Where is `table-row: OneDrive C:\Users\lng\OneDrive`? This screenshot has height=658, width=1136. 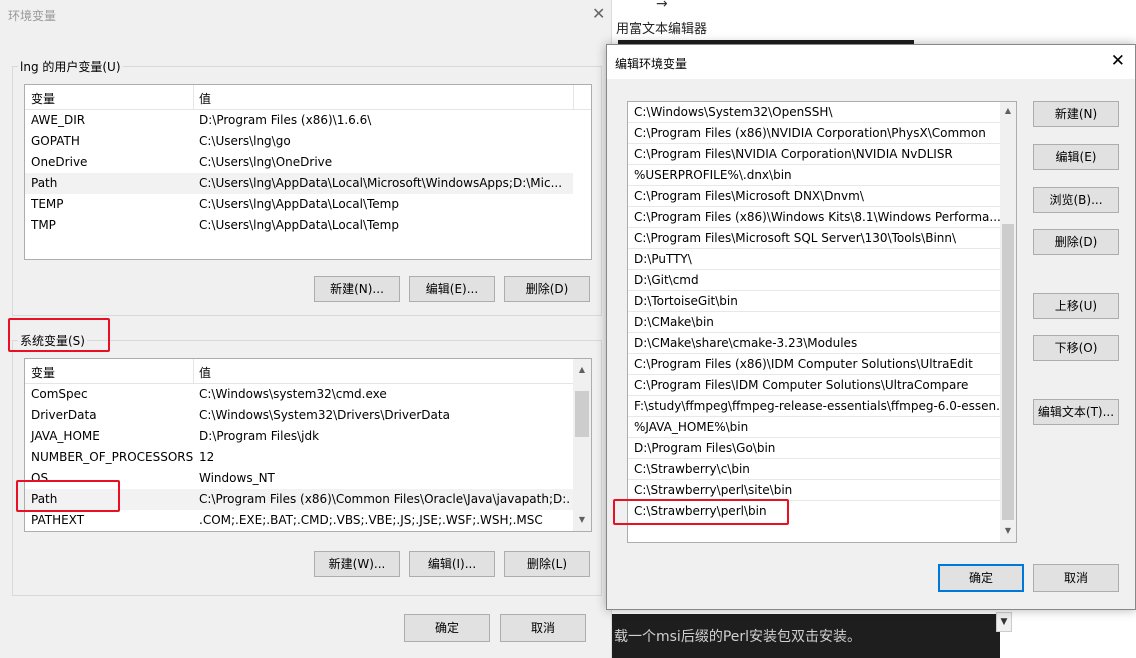
table-row: OneDrive C:\Users\lng\OneDrive is located at coordinates (299, 162).